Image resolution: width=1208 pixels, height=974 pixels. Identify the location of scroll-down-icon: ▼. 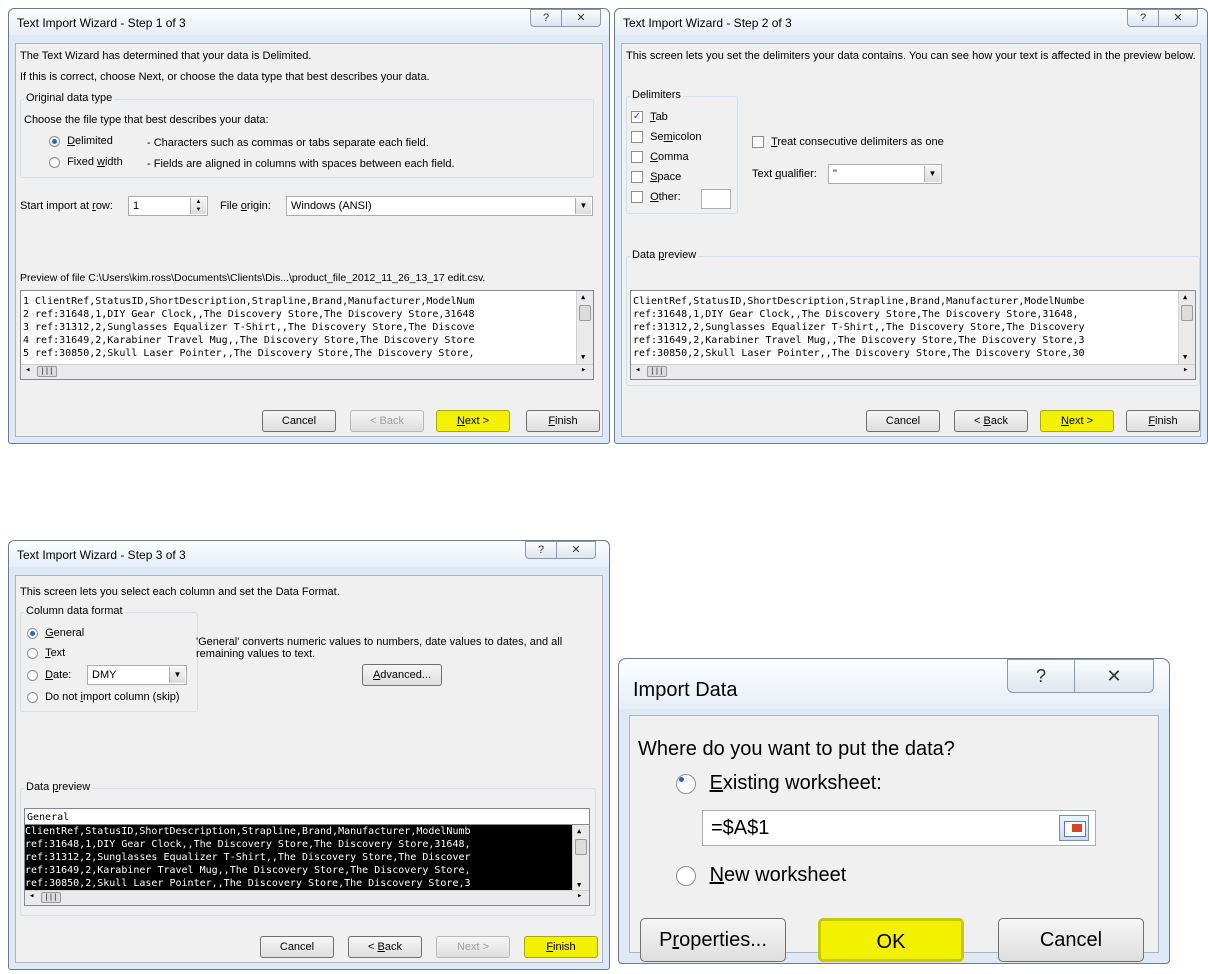
(583, 357).